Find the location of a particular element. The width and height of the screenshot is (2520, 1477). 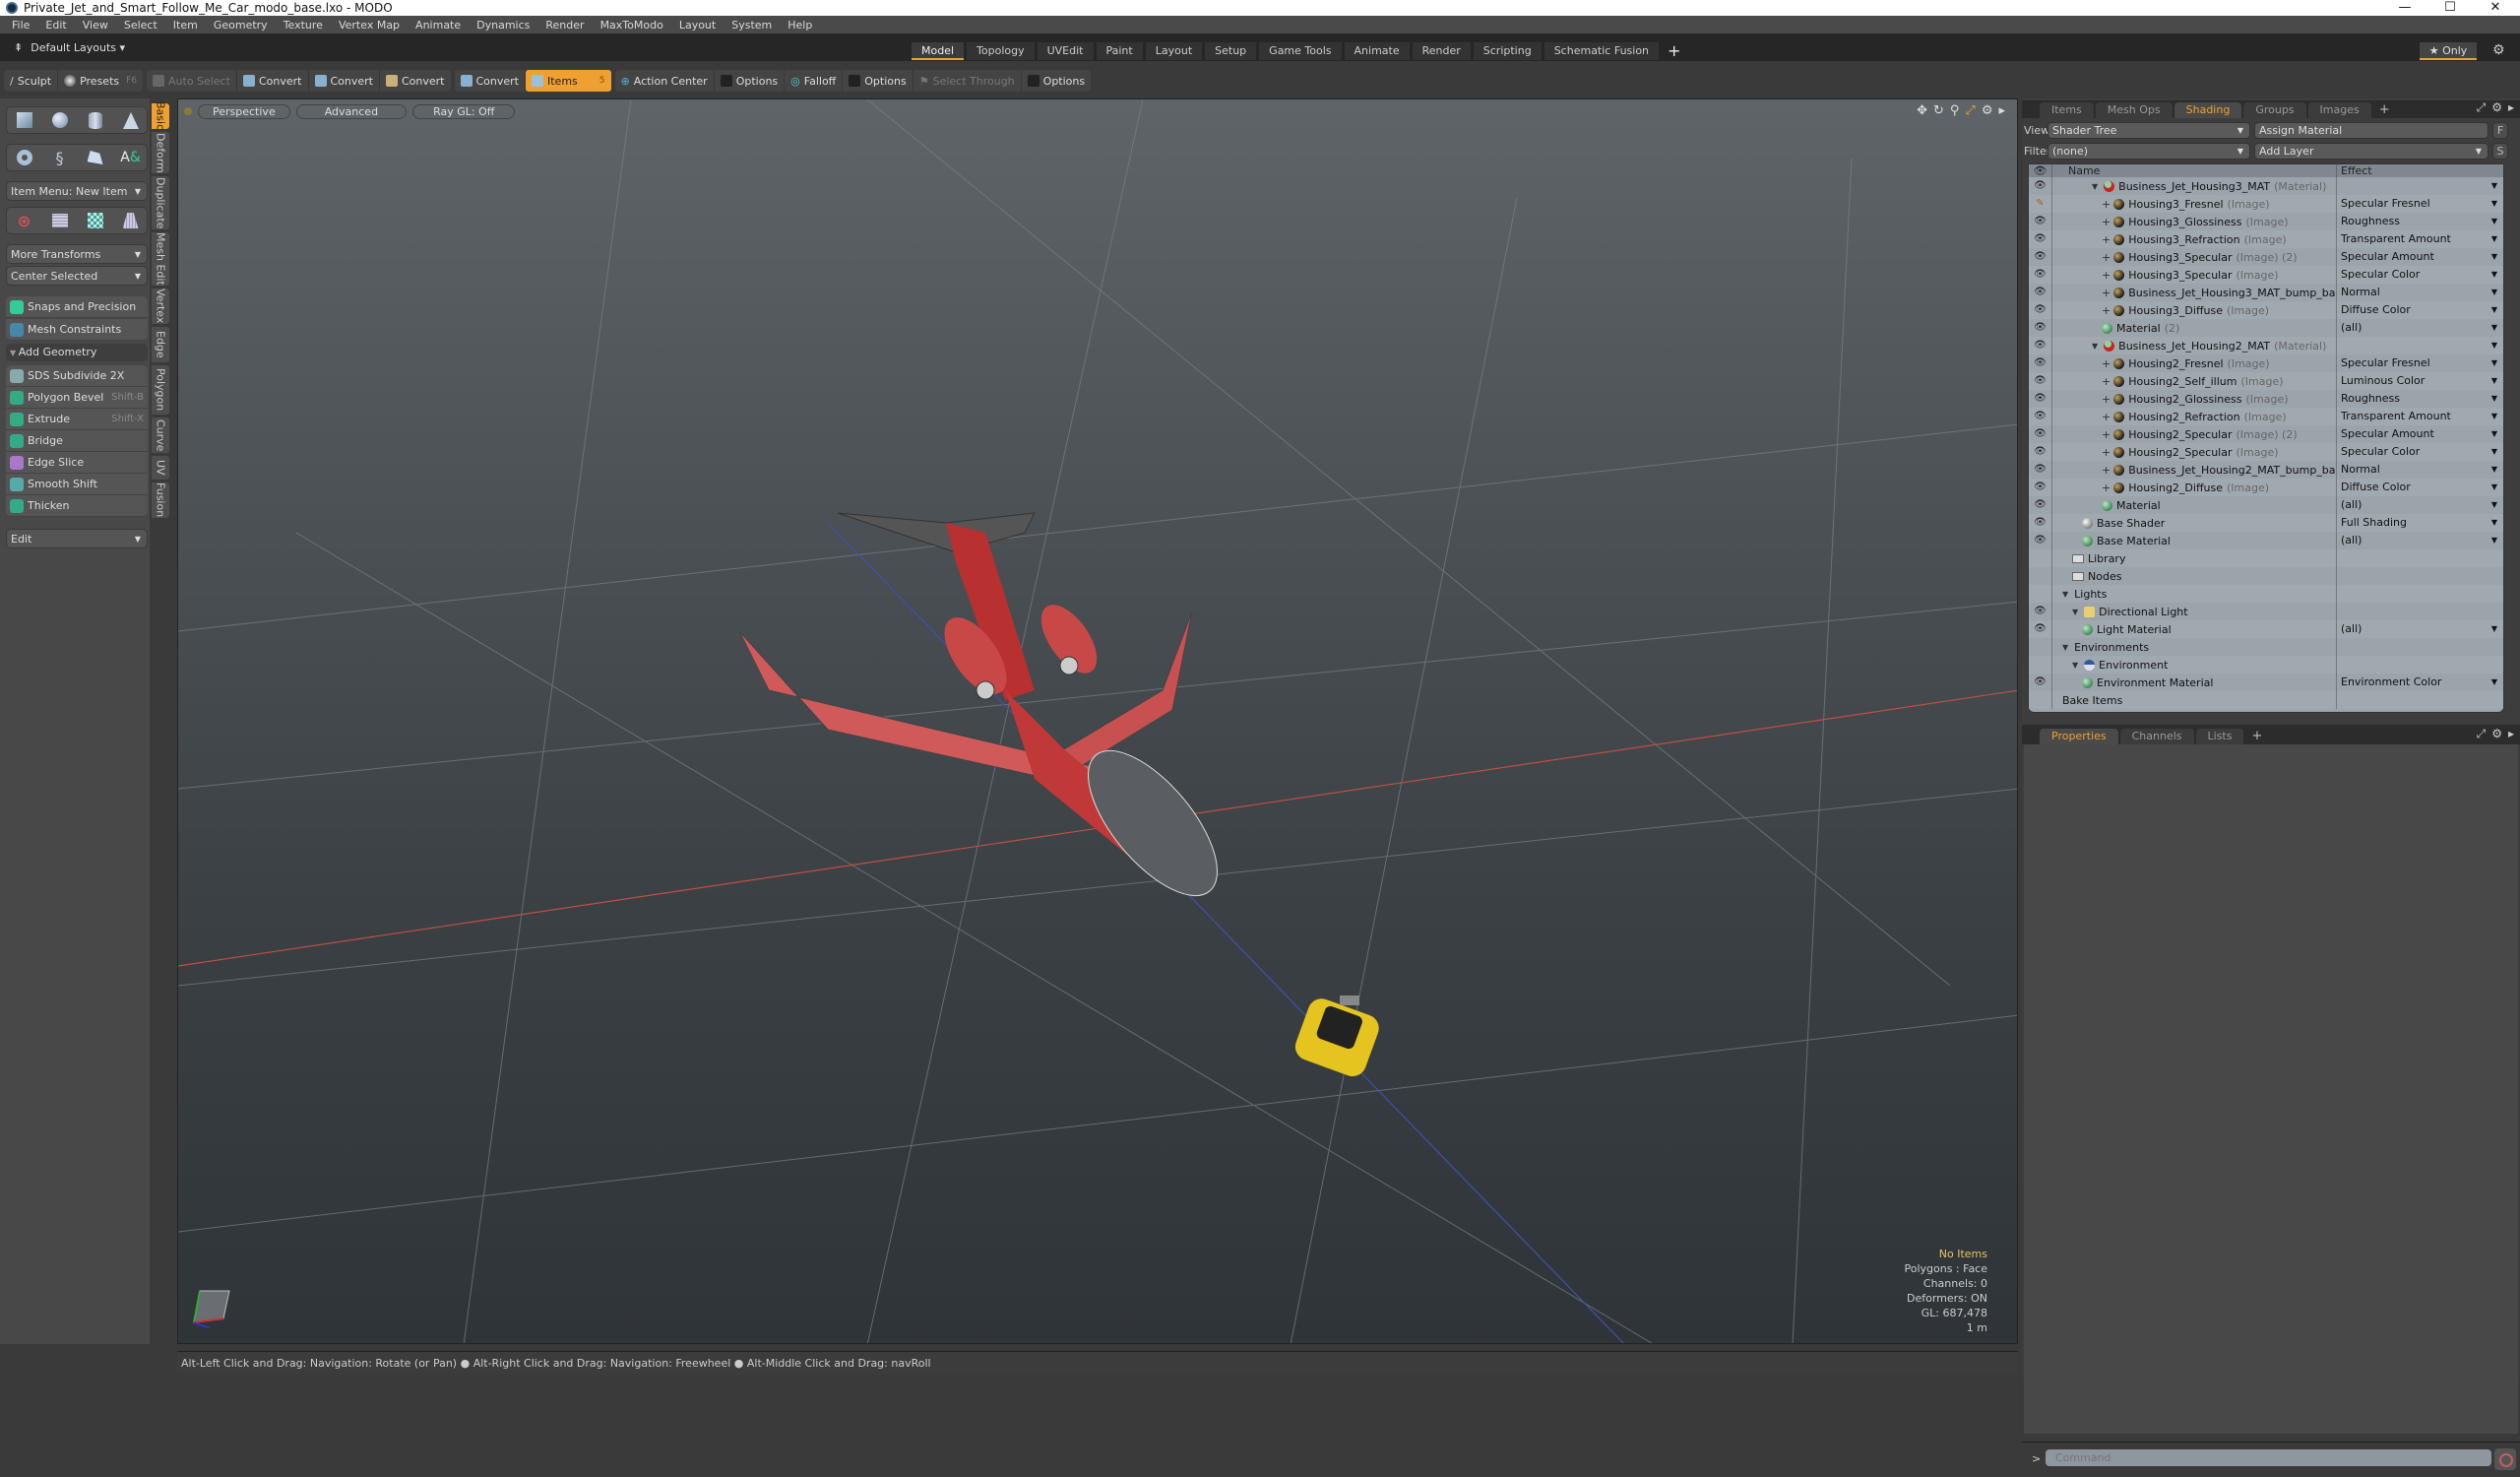

view-dropdown: Shader Tree ▼ is located at coordinates (2149, 131).